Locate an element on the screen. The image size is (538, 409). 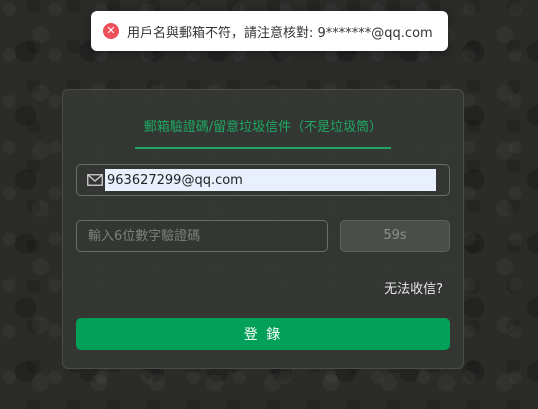
verification-code-input is located at coordinates (202, 236).